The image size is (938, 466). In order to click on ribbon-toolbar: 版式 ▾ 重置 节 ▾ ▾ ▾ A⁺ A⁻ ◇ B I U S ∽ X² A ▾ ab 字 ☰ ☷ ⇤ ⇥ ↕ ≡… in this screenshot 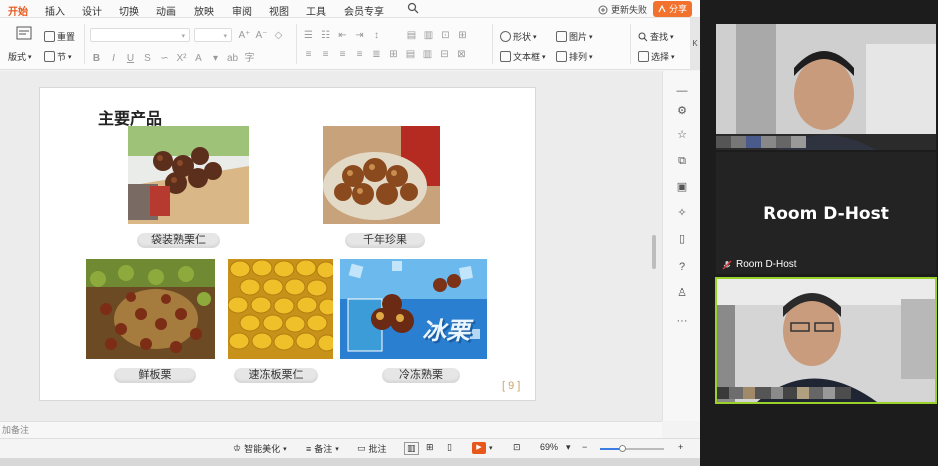, I will do `click(345, 44)`.